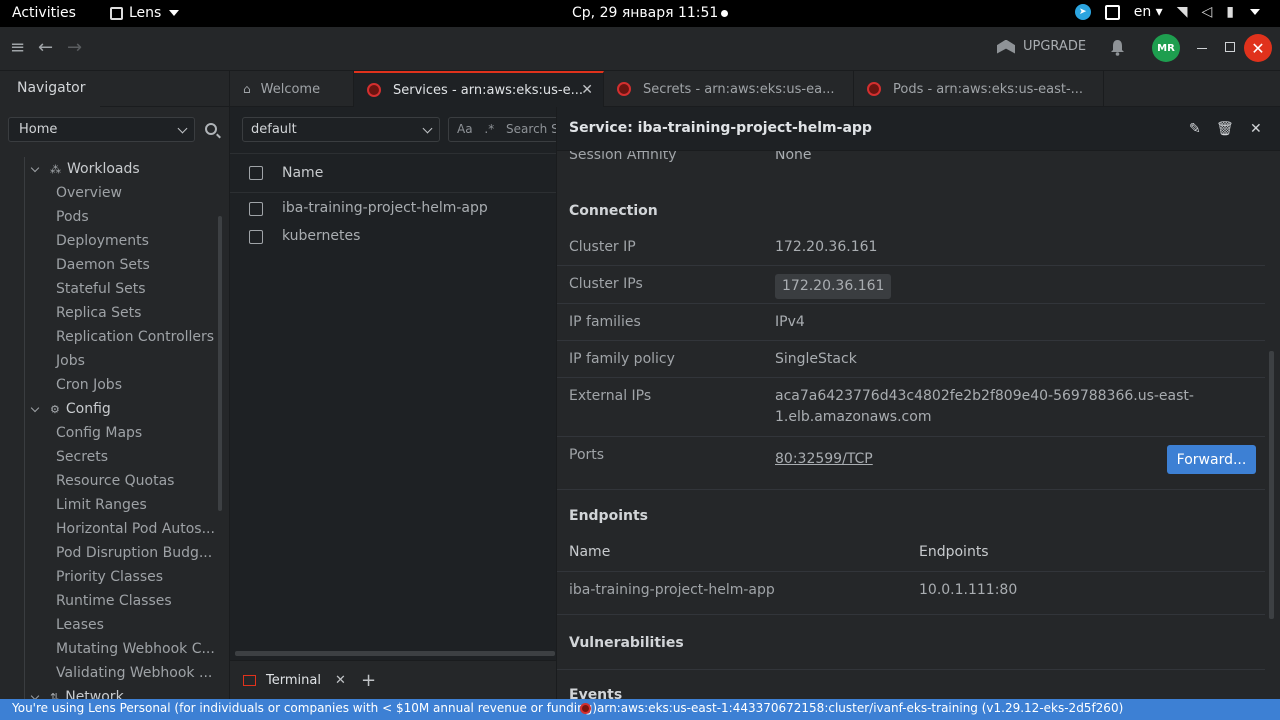  I want to click on endpoints-table-header: Name Endpoints, so click(911, 553).